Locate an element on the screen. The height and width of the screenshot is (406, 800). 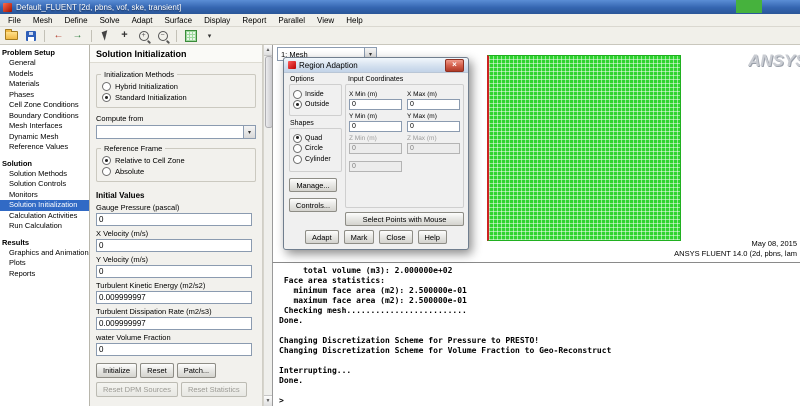
x-velocity-input is located at coordinates (174, 245).